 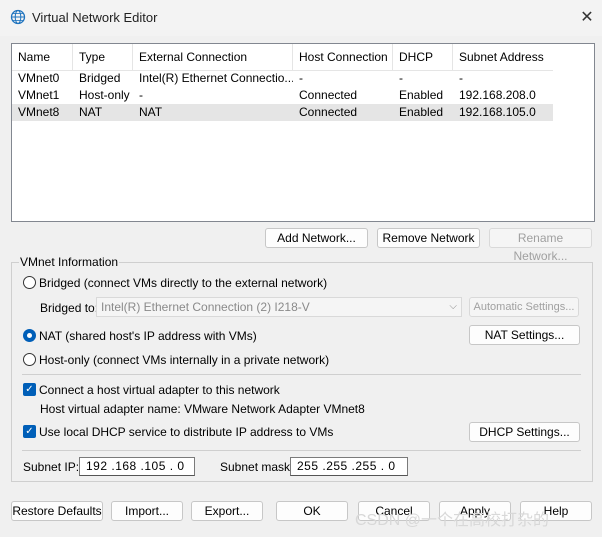 I want to click on cell-subnet-address: -, so click(x=461, y=78).